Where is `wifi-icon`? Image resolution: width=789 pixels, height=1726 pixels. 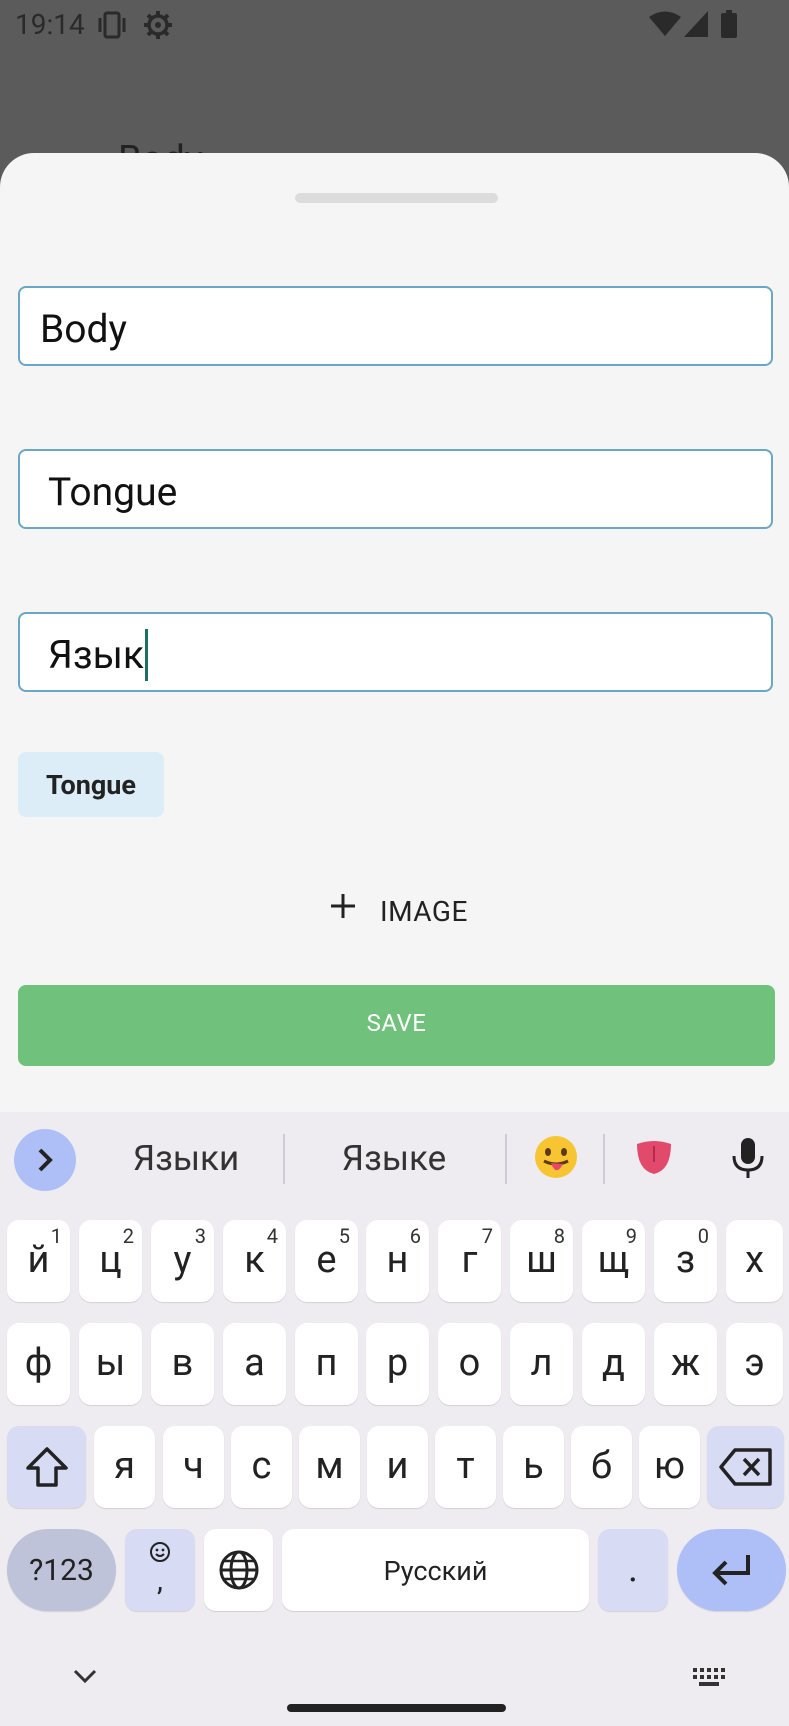 wifi-icon is located at coordinates (665, 27).